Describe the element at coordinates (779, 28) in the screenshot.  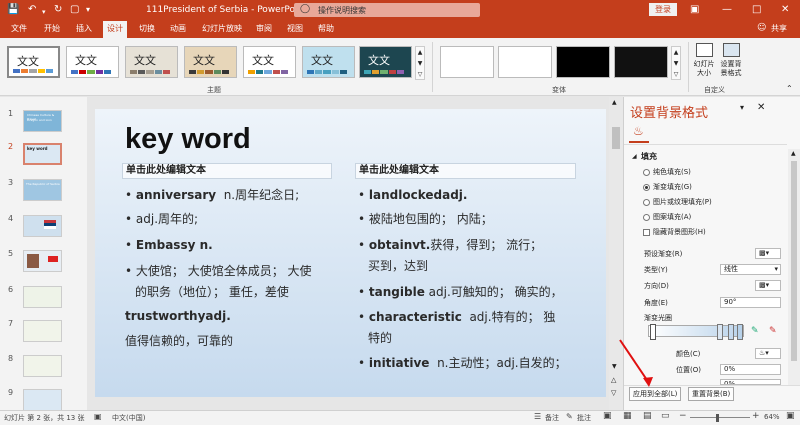
I see `share-button: 共享` at that location.